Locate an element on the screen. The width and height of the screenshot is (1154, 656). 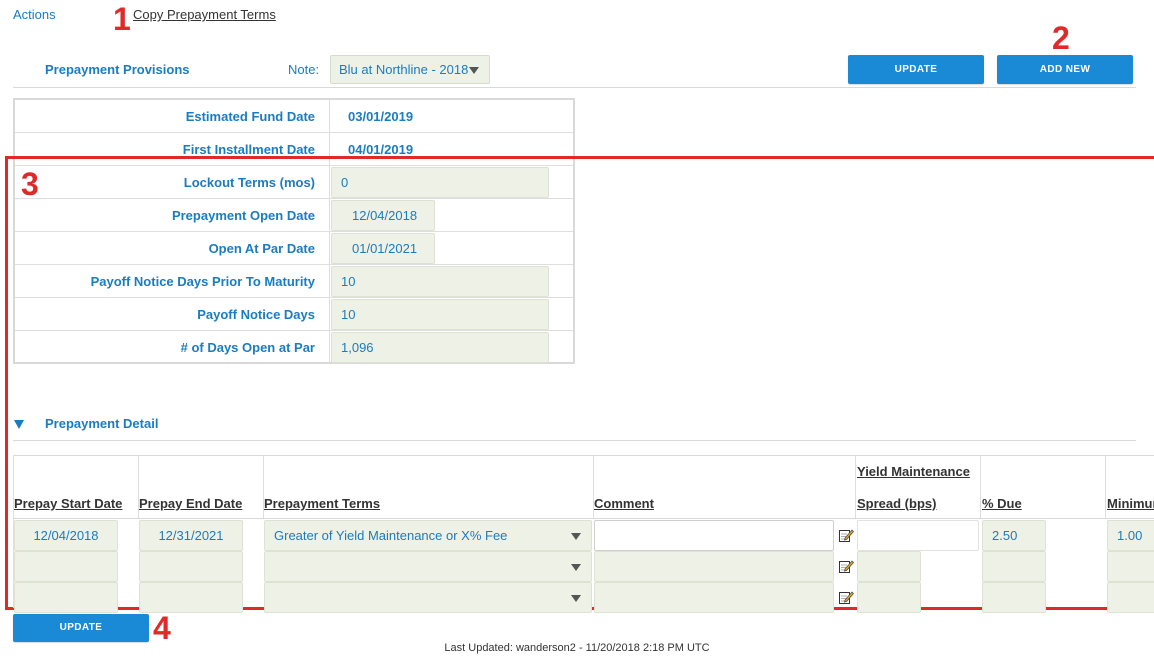
prepayment-provisions-title: Prepayment Provisions is located at coordinates (117, 69).